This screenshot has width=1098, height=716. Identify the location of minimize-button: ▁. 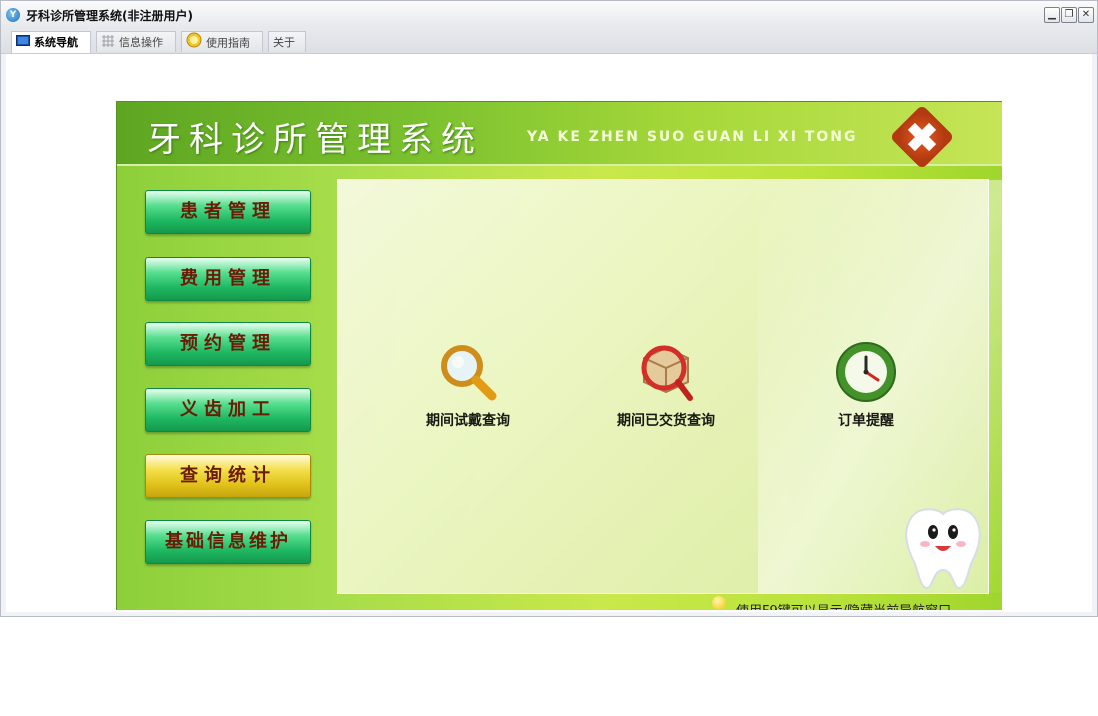
(1052, 15).